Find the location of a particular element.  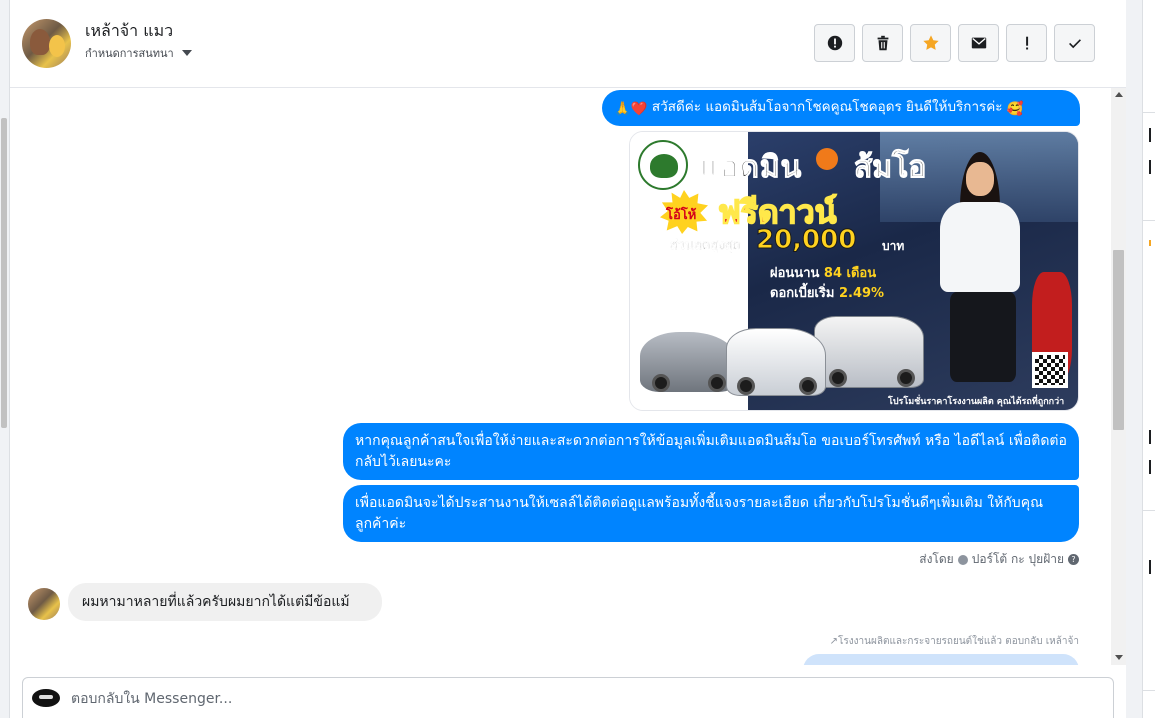

contact-avatar is located at coordinates (46, 43).